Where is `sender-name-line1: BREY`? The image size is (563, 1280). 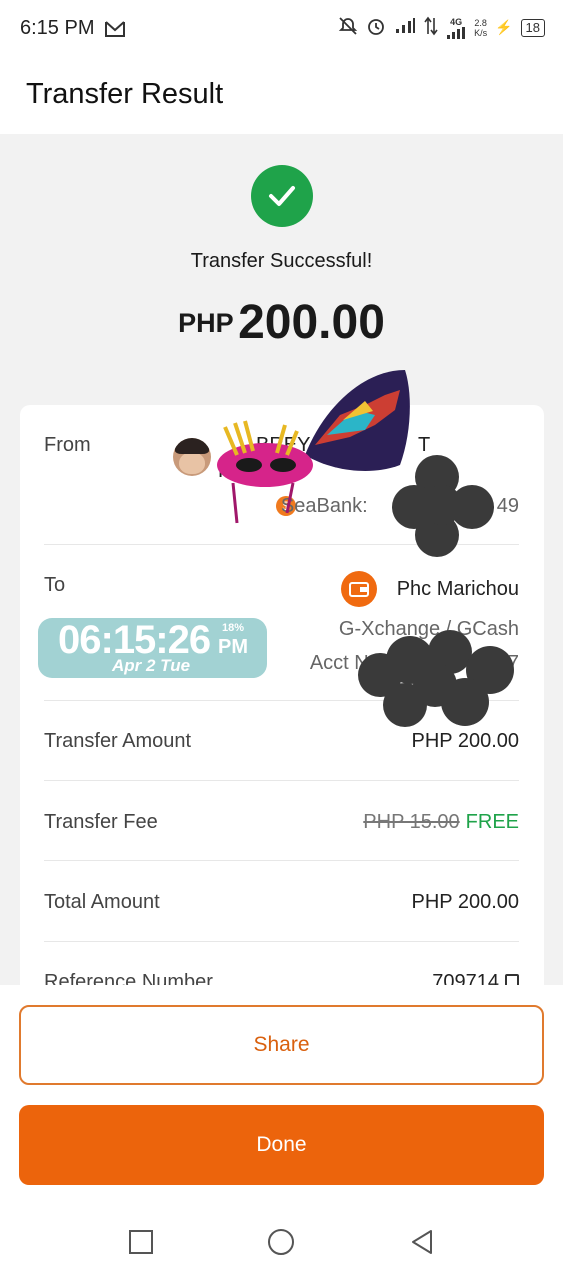 sender-name-line1: BREY is located at coordinates (283, 445).